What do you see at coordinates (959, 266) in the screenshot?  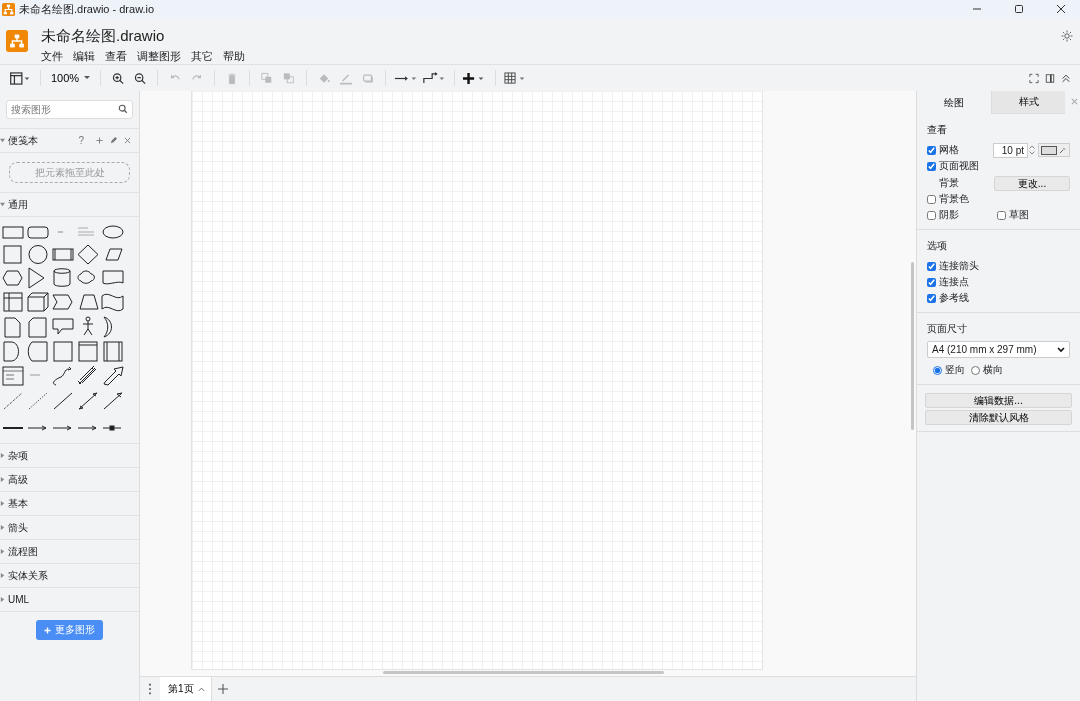 I see `checkbox-label: 连接箭头` at bounding box center [959, 266].